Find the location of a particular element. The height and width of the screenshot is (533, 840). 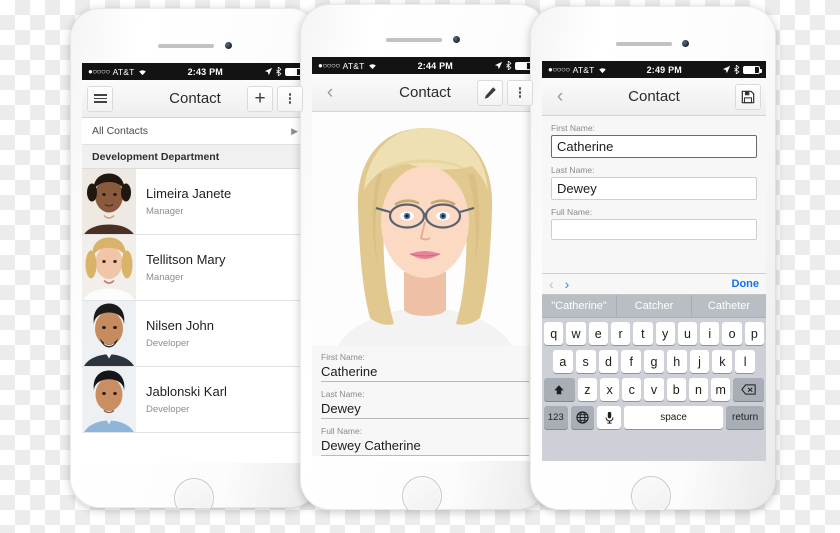

all-contacts-row: All Contacts ▶ is located at coordinates (195, 131).